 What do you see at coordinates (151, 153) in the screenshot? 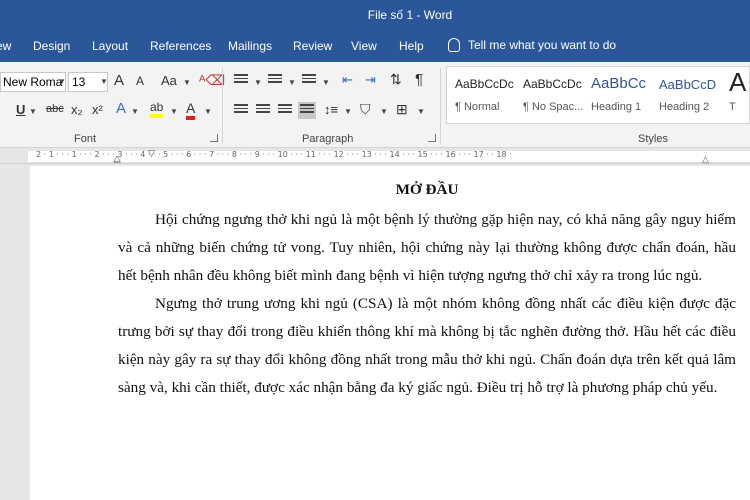
I see `first-line-indent-marker-icon: ▽` at bounding box center [151, 153].